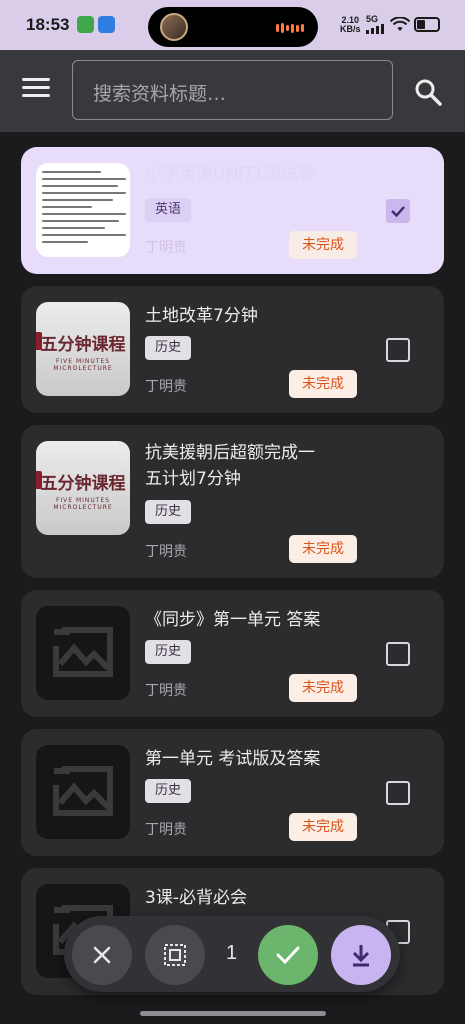  Describe the element at coordinates (85, 24) in the screenshot. I see `app-icon-green` at that location.